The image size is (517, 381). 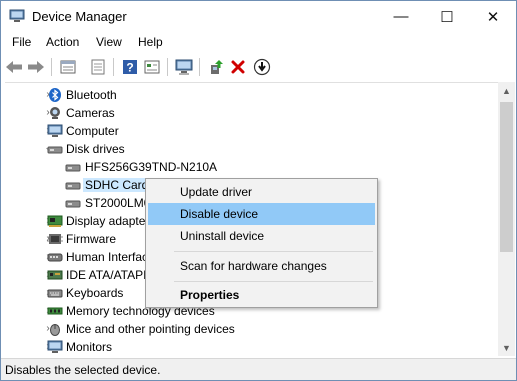 I want to click on update-driver-button, so click(x=216, y=67).